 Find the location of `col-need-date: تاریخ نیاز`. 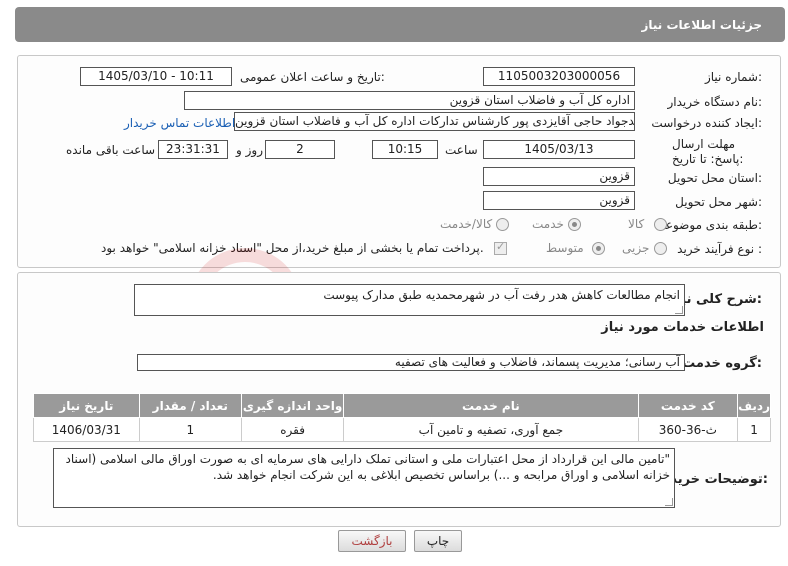

col-need-date: تاریخ نیاز is located at coordinates (86, 405).